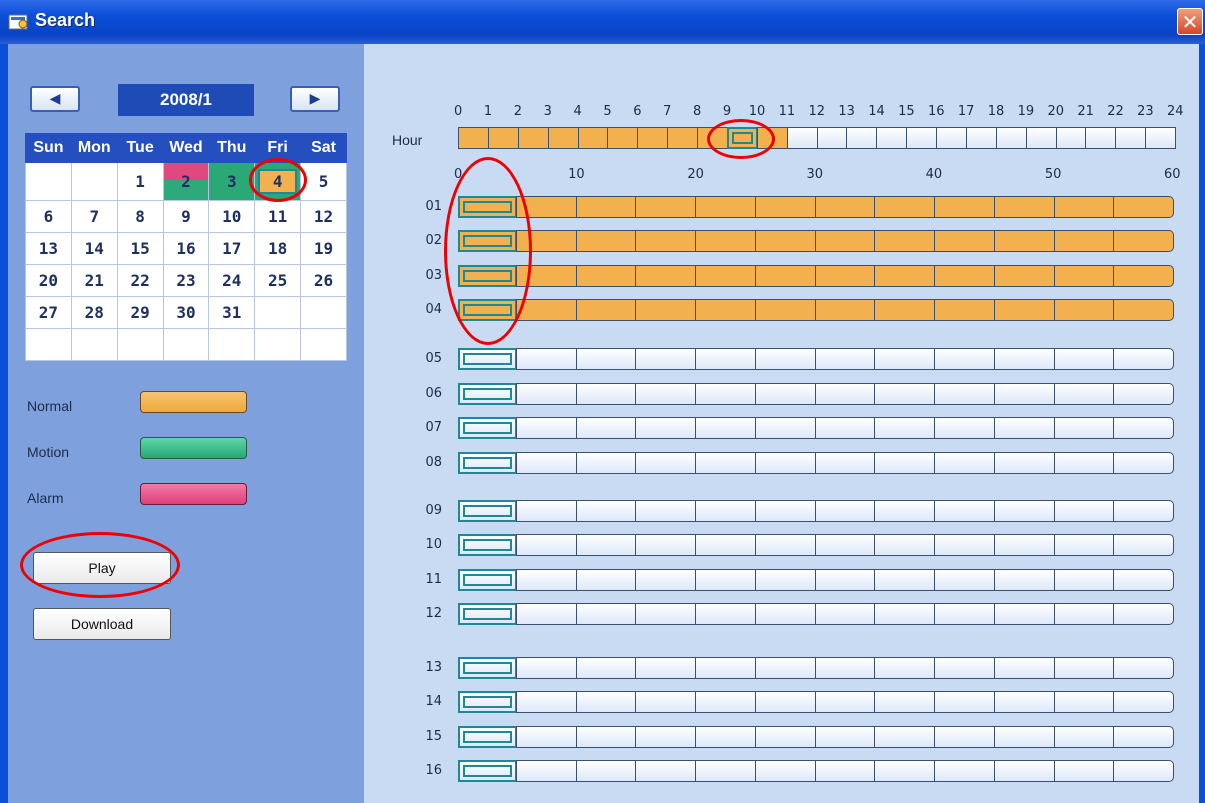 Image resolution: width=1205 pixels, height=803 pixels. What do you see at coordinates (232, 280) in the screenshot?
I see `calendar-day: 24` at bounding box center [232, 280].